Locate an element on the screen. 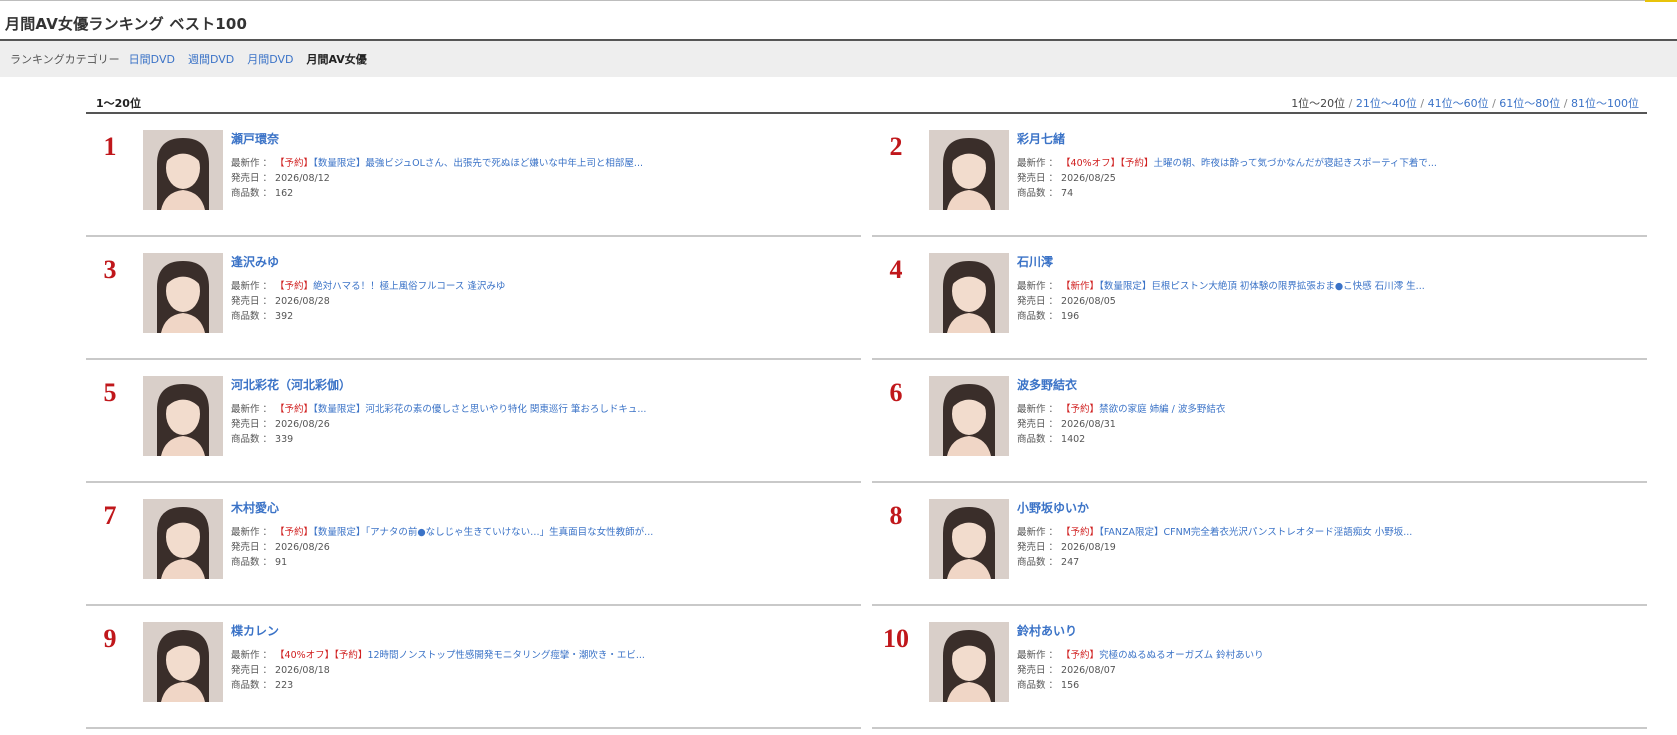 The width and height of the screenshot is (1677, 735). product-count: 91 is located at coordinates (281, 562).